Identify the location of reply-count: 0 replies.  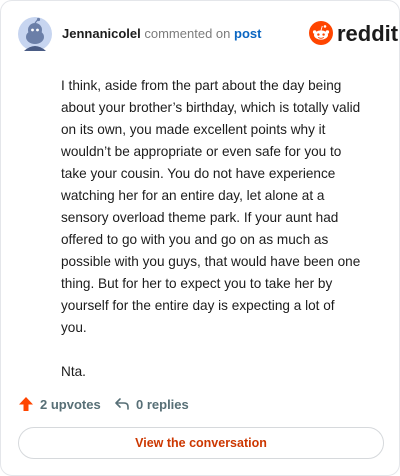
(162, 404).